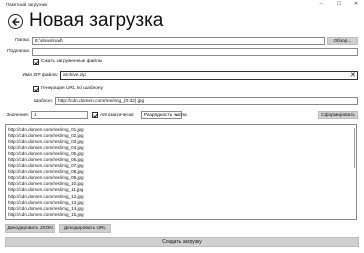 This screenshot has height=253, width=364. I want to click on values-from-input: 1, so click(59, 115).